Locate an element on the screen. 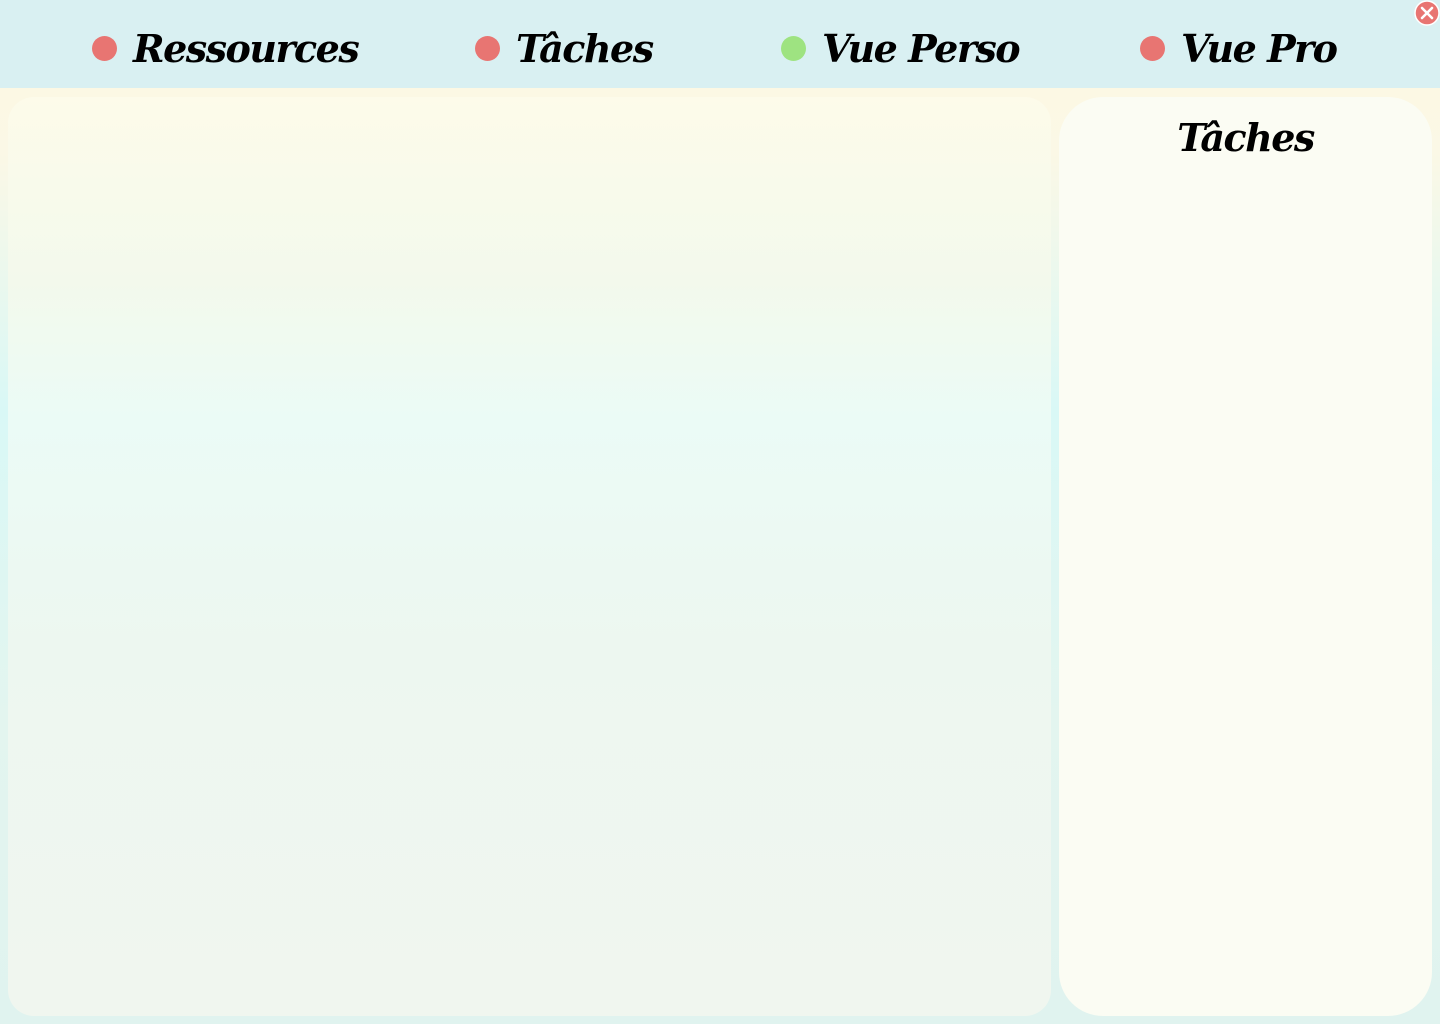 Image resolution: width=1440 pixels, height=1024 pixels. close-icon is located at coordinates (1427, 13).